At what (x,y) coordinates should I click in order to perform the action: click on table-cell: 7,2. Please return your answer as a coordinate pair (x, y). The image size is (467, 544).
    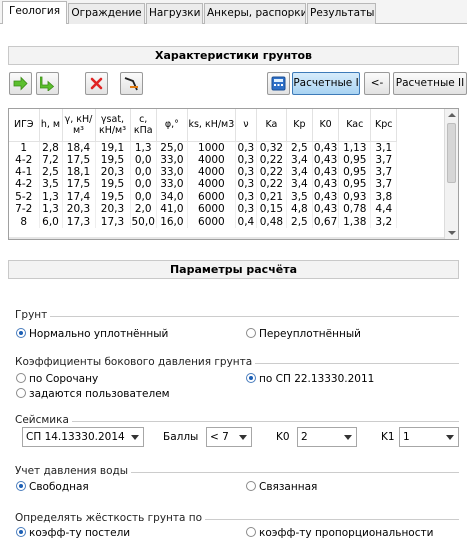
    Looking at the image, I should click on (51, 159).